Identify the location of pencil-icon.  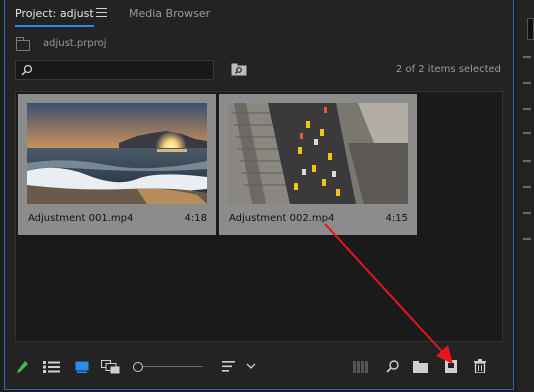
(22, 367).